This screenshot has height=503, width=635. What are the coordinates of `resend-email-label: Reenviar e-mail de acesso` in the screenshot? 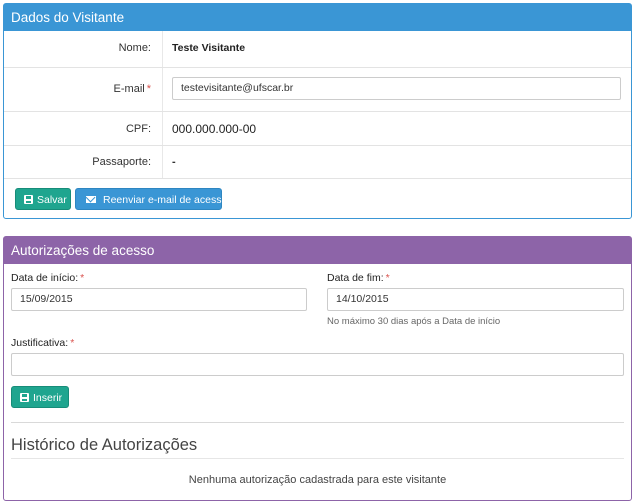 It's located at (165, 200).